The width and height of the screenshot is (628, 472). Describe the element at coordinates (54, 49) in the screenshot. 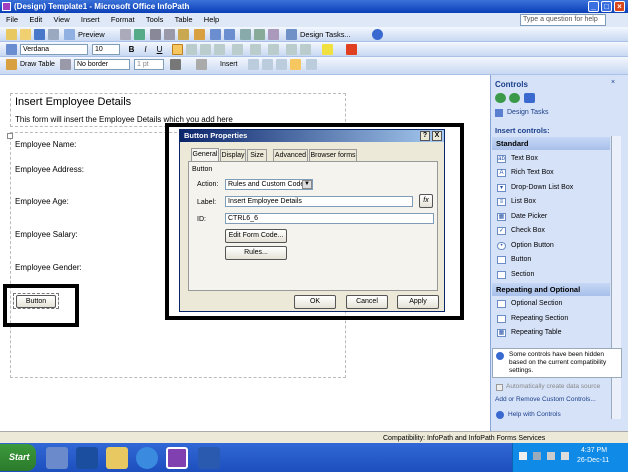

I see `font-name-select: Verdana` at that location.